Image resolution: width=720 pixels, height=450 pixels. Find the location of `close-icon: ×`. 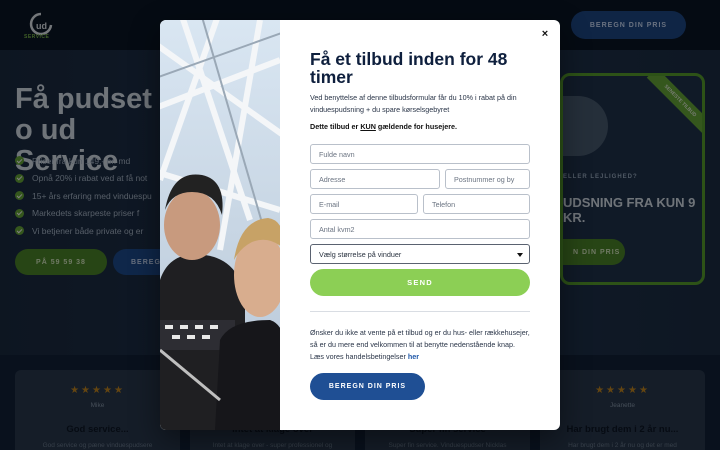

close-icon: × is located at coordinates (545, 34).